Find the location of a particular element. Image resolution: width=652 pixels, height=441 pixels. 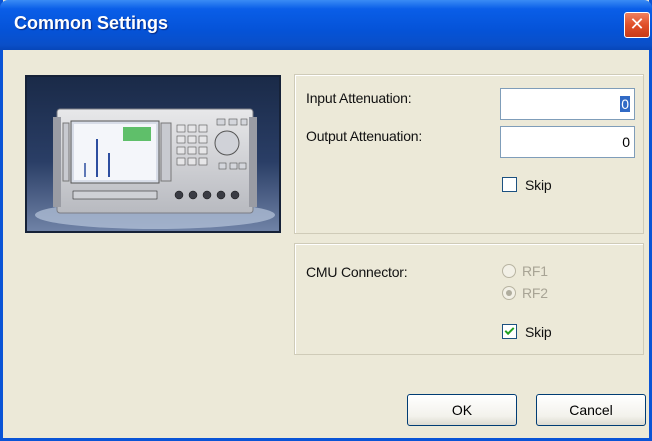

cmu-connector-label: CMU Connector: is located at coordinates (357, 272).